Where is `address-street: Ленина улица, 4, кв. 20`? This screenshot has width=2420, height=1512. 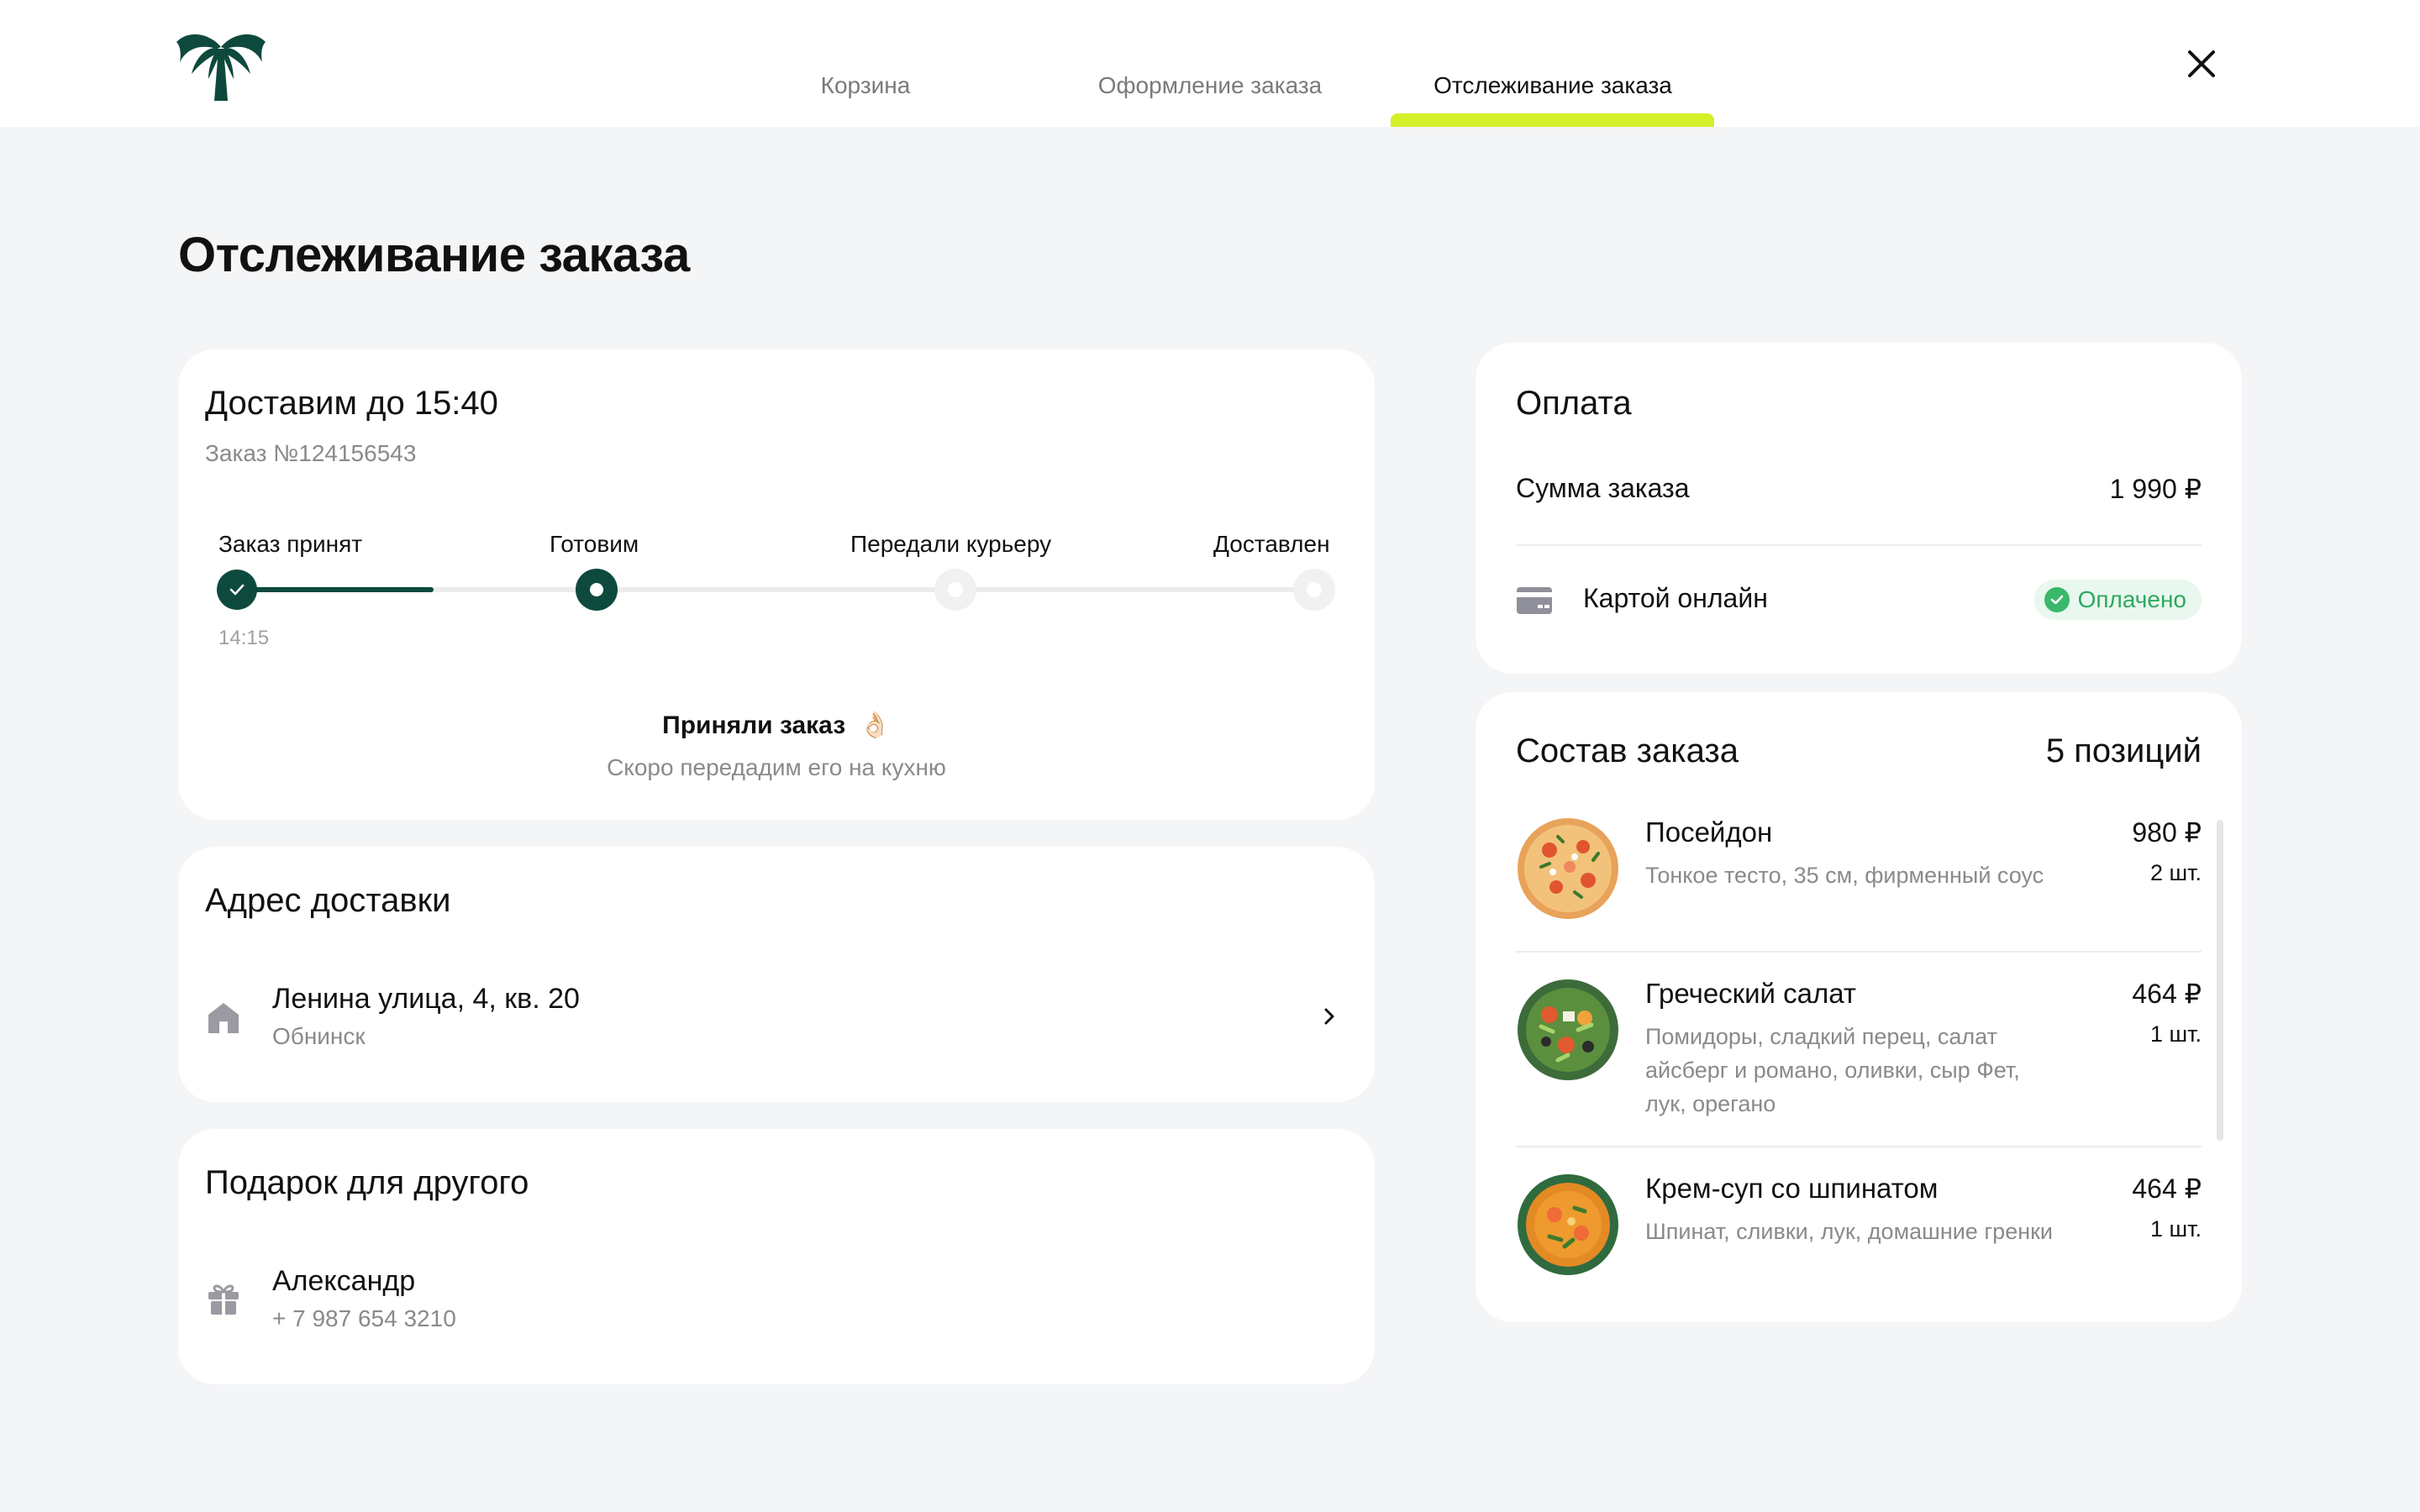
address-street: Ленина улица, 4, кв. 20 is located at coordinates (426, 999).